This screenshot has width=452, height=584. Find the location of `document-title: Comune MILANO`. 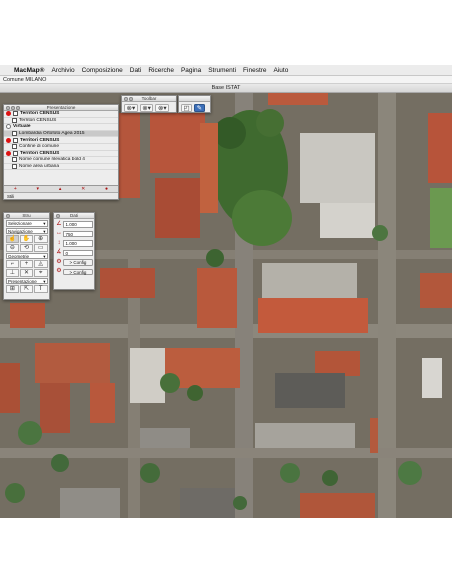

document-title: Comune MILANO is located at coordinates (226, 80).